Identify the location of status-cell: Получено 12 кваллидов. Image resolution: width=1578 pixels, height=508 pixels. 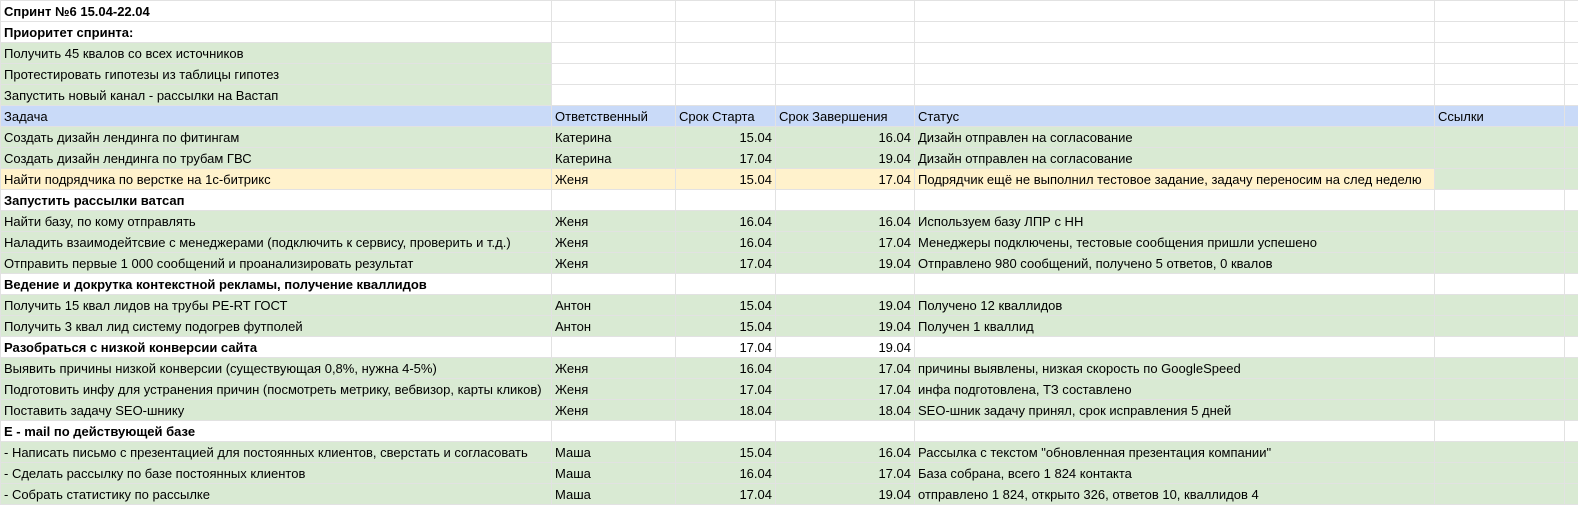
(1174, 305).